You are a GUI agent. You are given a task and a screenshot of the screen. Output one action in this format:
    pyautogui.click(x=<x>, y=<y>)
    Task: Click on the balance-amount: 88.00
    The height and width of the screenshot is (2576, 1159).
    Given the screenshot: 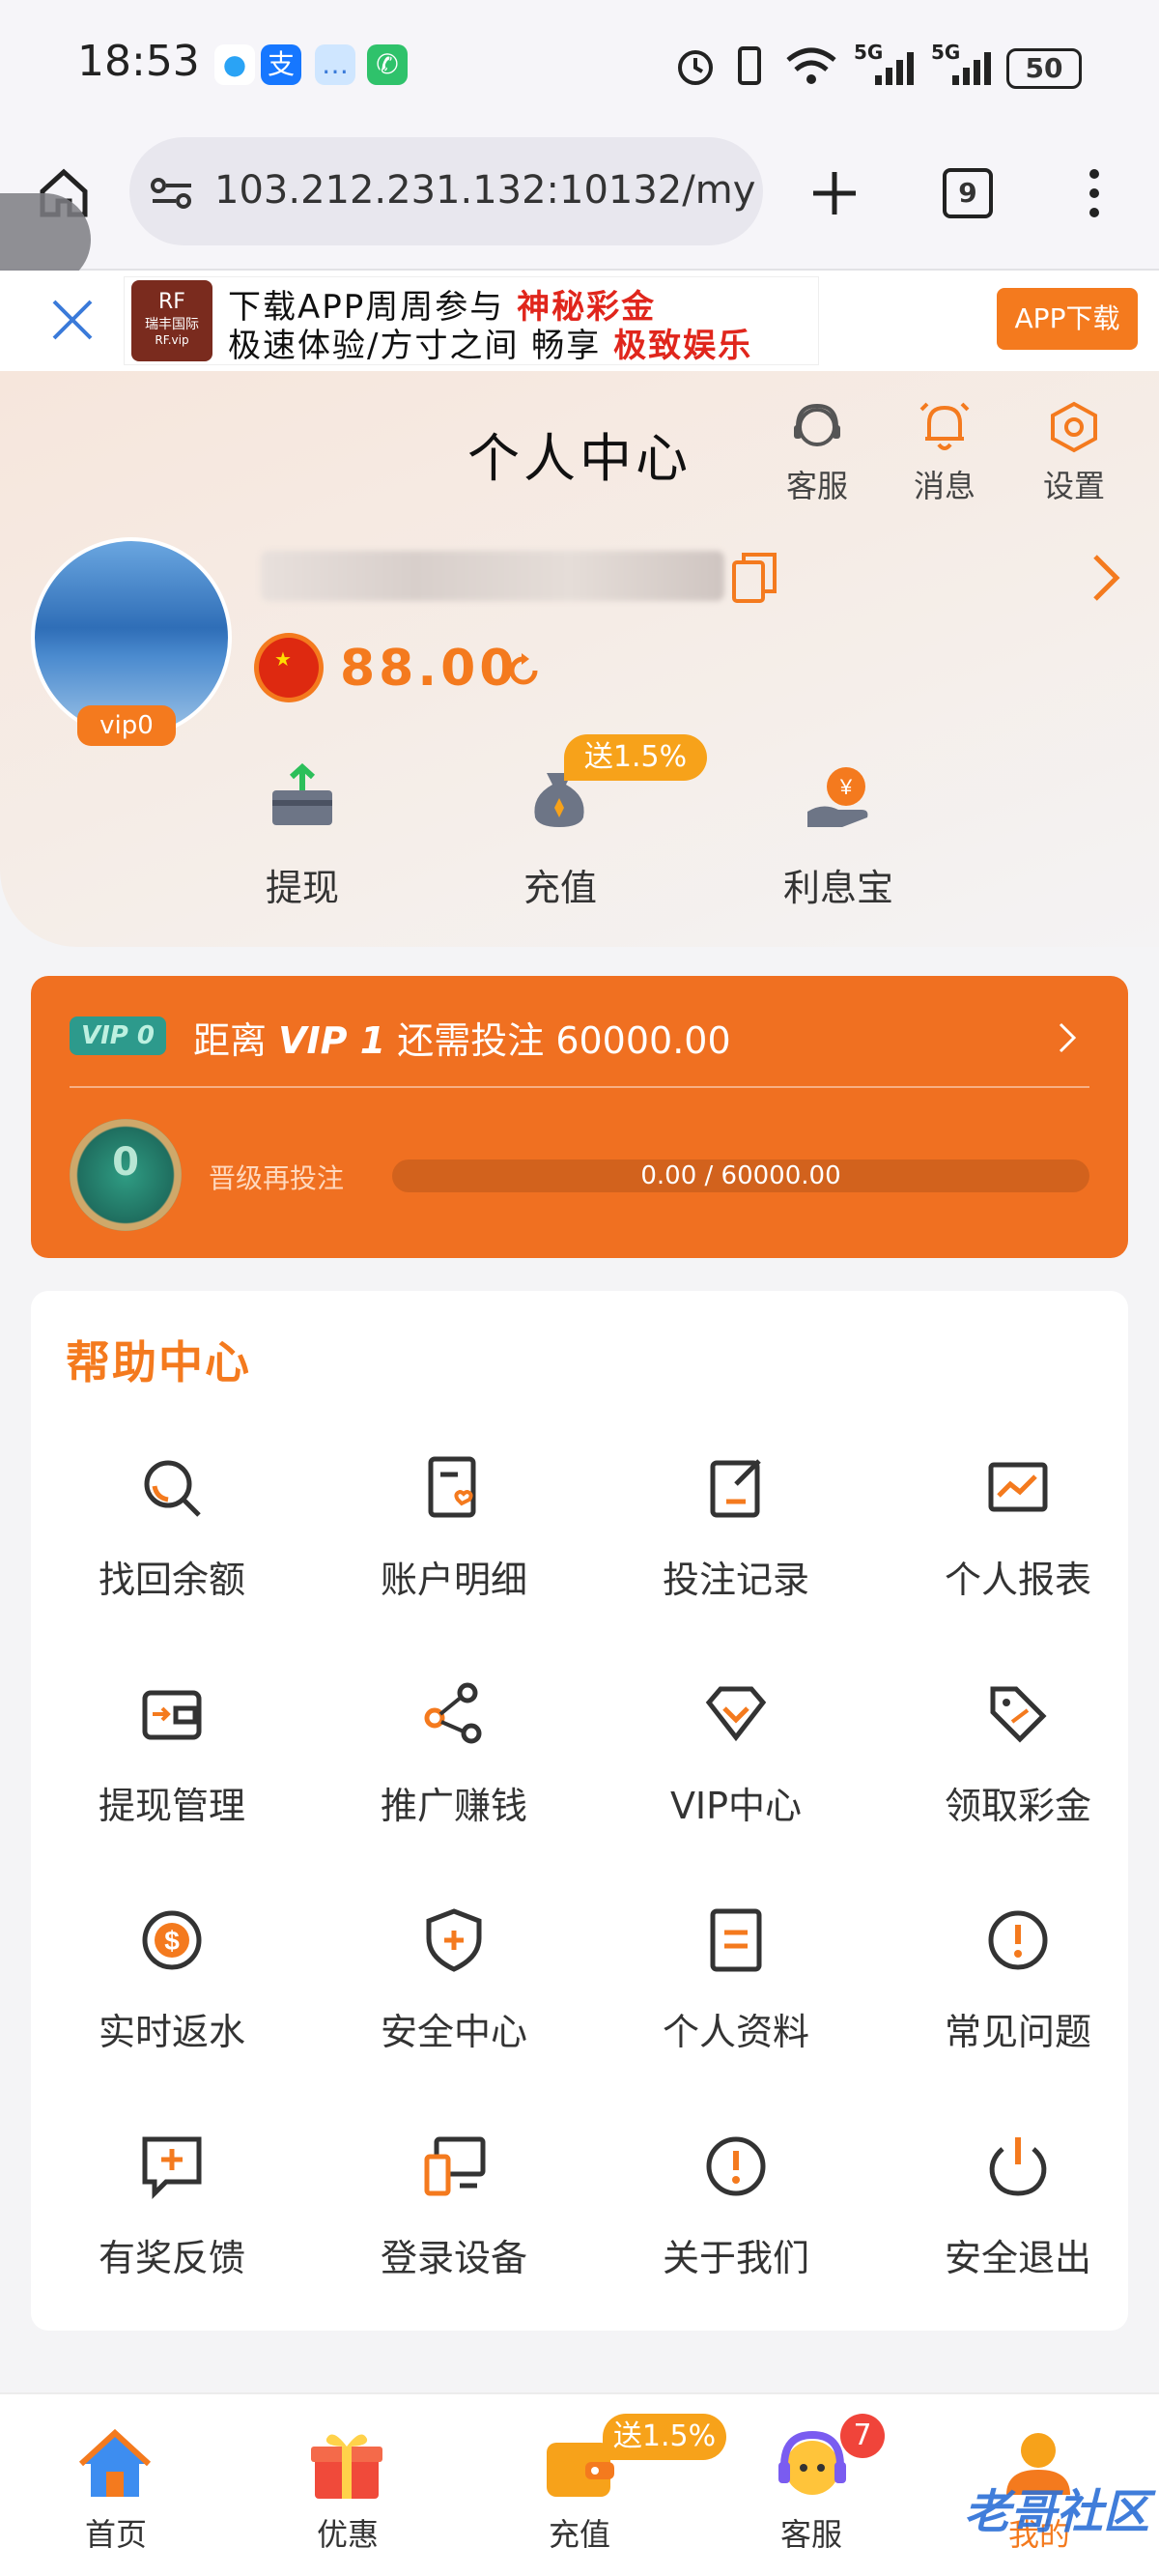 What is the action you would take?
    pyautogui.click(x=430, y=669)
    